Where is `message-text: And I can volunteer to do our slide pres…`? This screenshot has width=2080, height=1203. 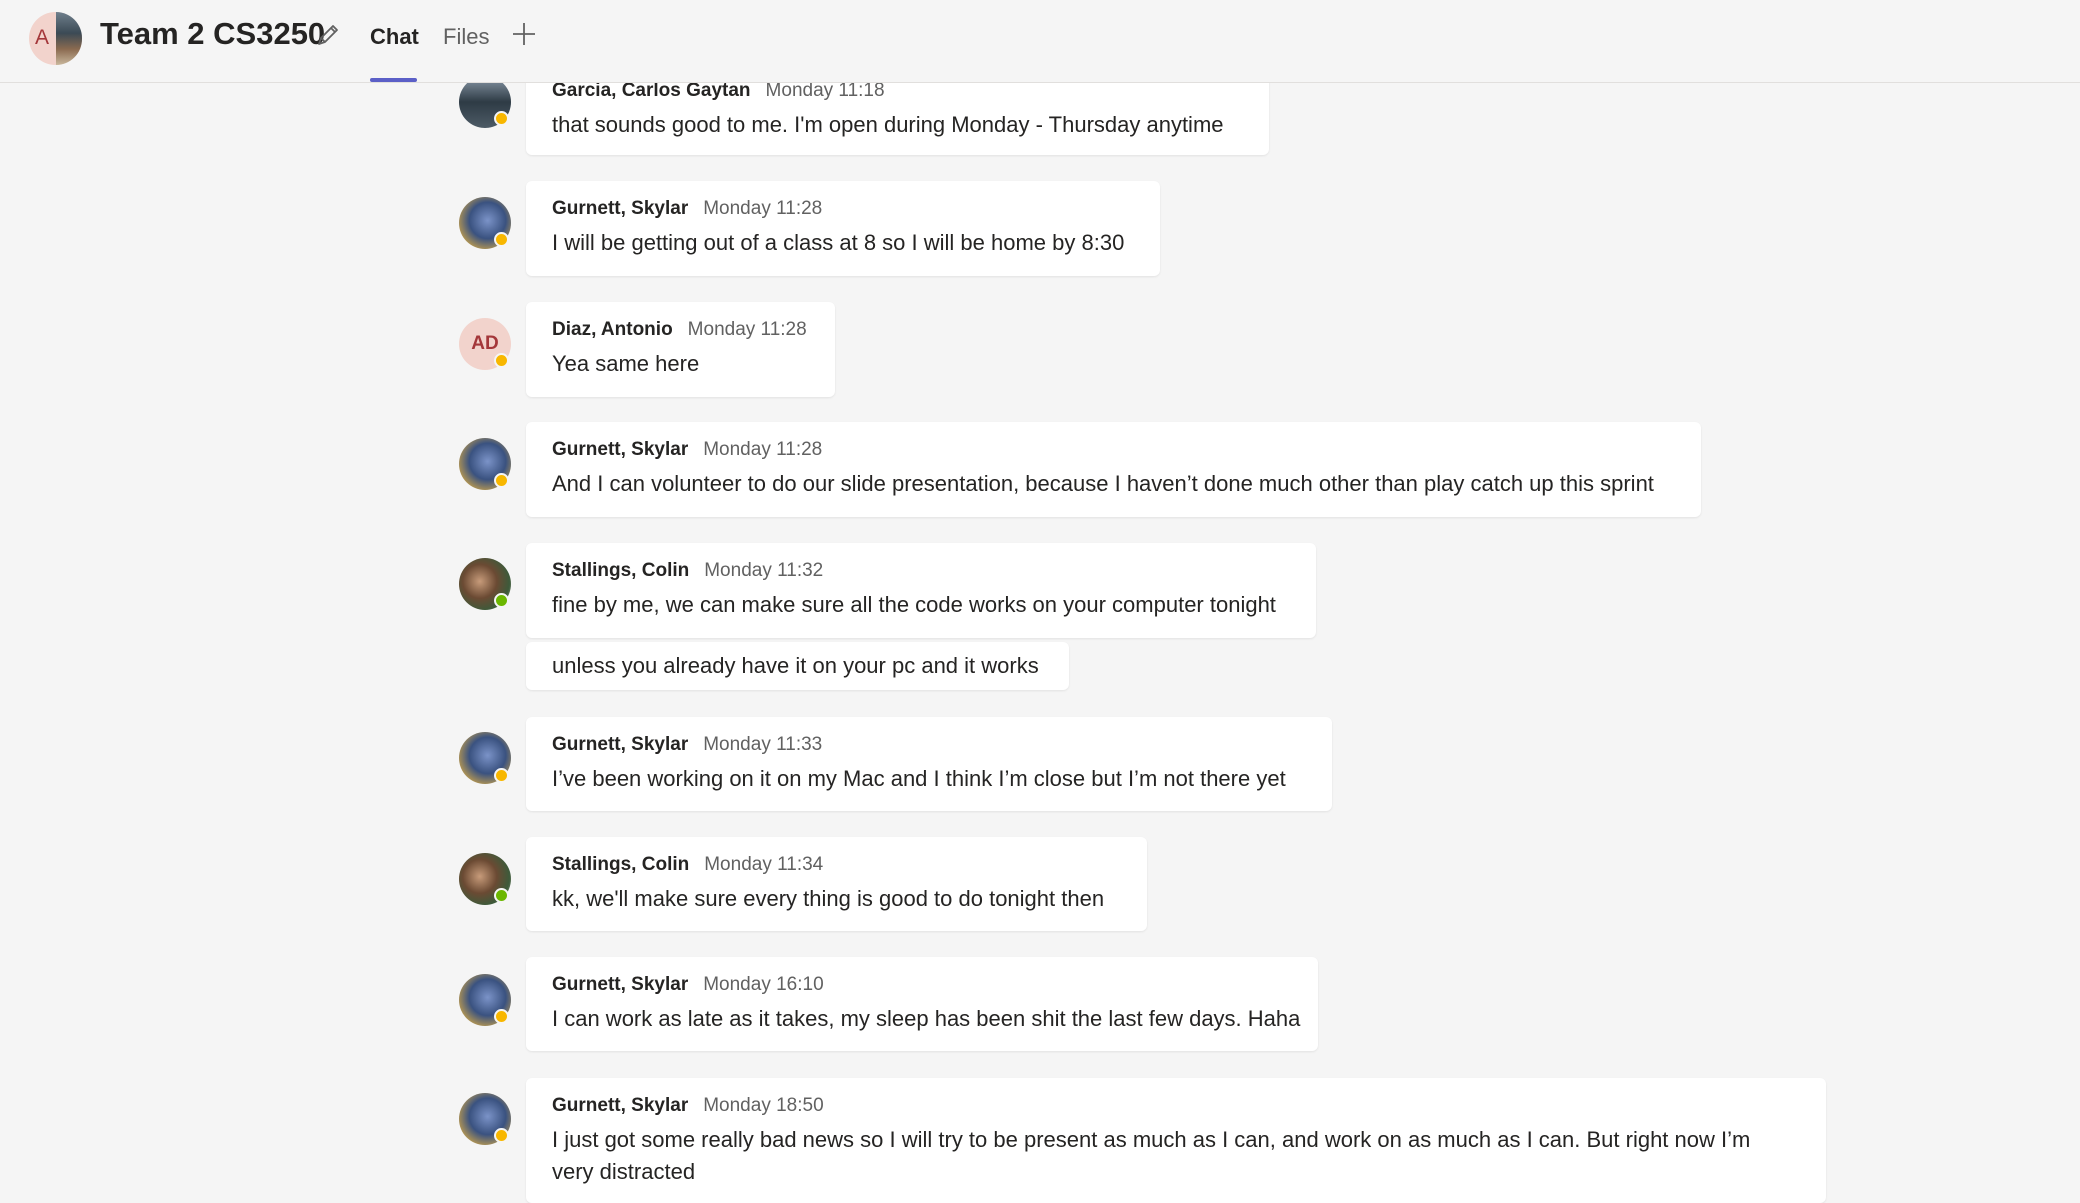 message-text: And I can volunteer to do our slide pres… is located at coordinates (1103, 483).